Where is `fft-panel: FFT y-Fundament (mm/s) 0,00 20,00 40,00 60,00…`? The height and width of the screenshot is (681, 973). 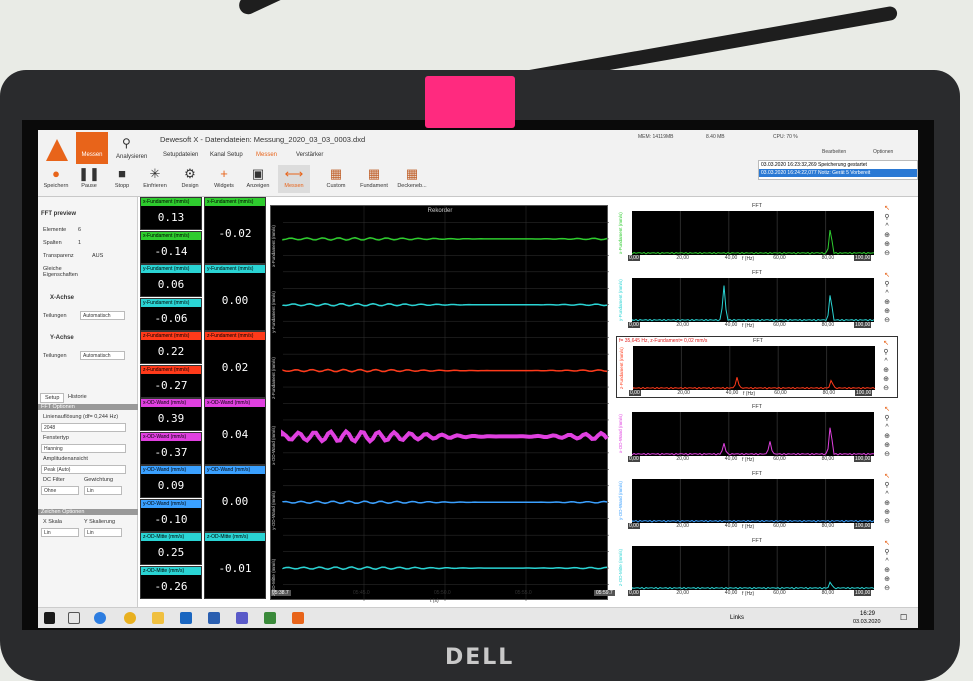
fft-panel: FFT y-Fundament (mm/s) 0,00 20,00 40,00 60,00… is located at coordinates (757, 300).